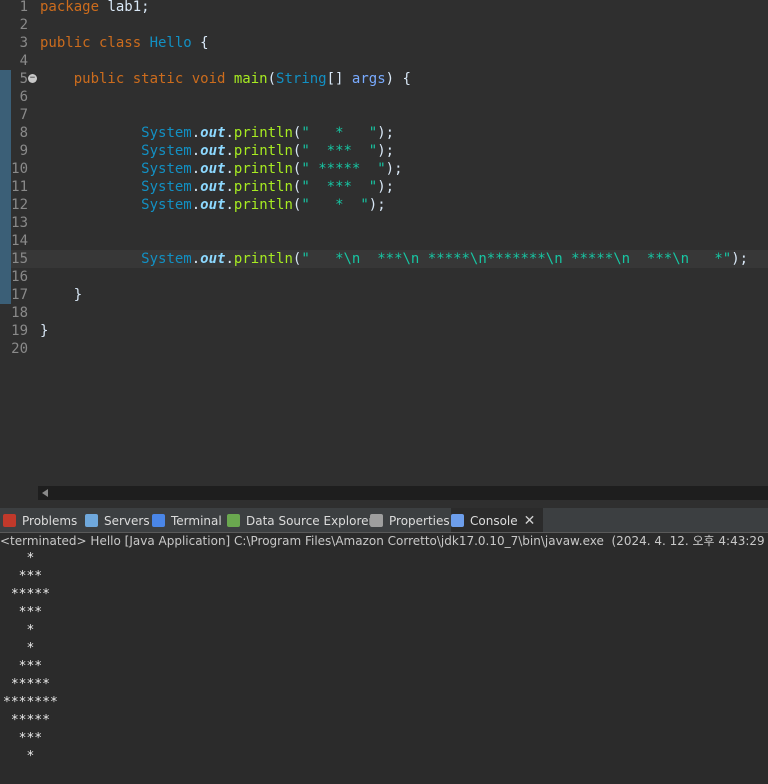  I want to click on close-icon: ✕, so click(530, 521).